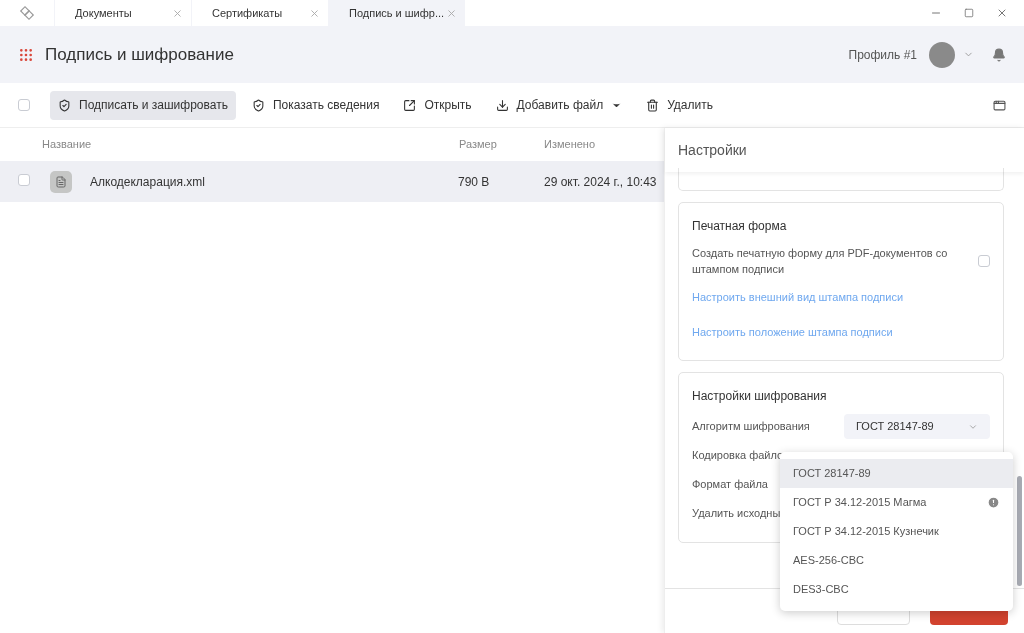  Describe the element at coordinates (67, 145) in the screenshot. I see `column-header: Название` at that location.